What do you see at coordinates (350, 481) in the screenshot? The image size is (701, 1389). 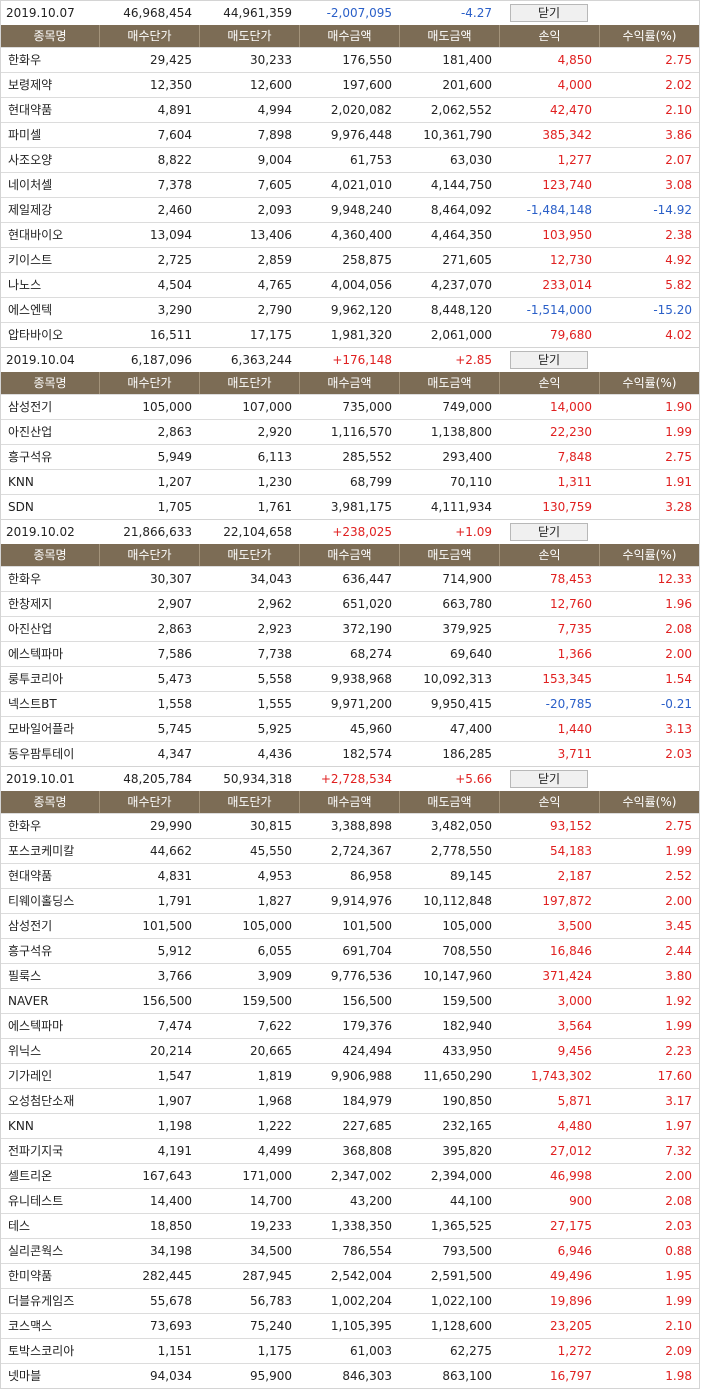 I see `table-row: KNN 1,207 1,230 68,799 70,110 1,311 1.91` at bounding box center [350, 481].